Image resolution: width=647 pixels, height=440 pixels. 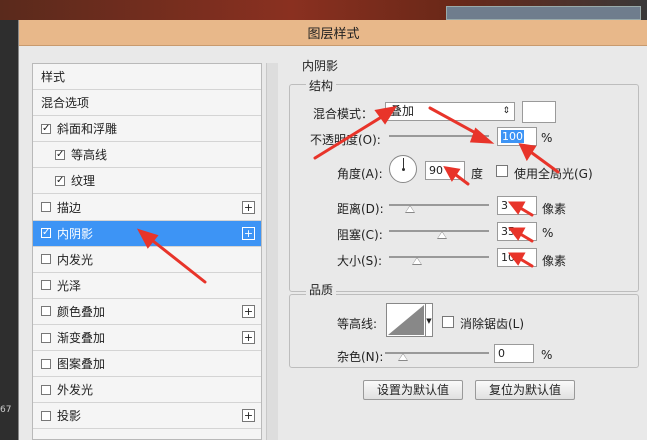 I want to click on contour-preview, so click(x=406, y=320).